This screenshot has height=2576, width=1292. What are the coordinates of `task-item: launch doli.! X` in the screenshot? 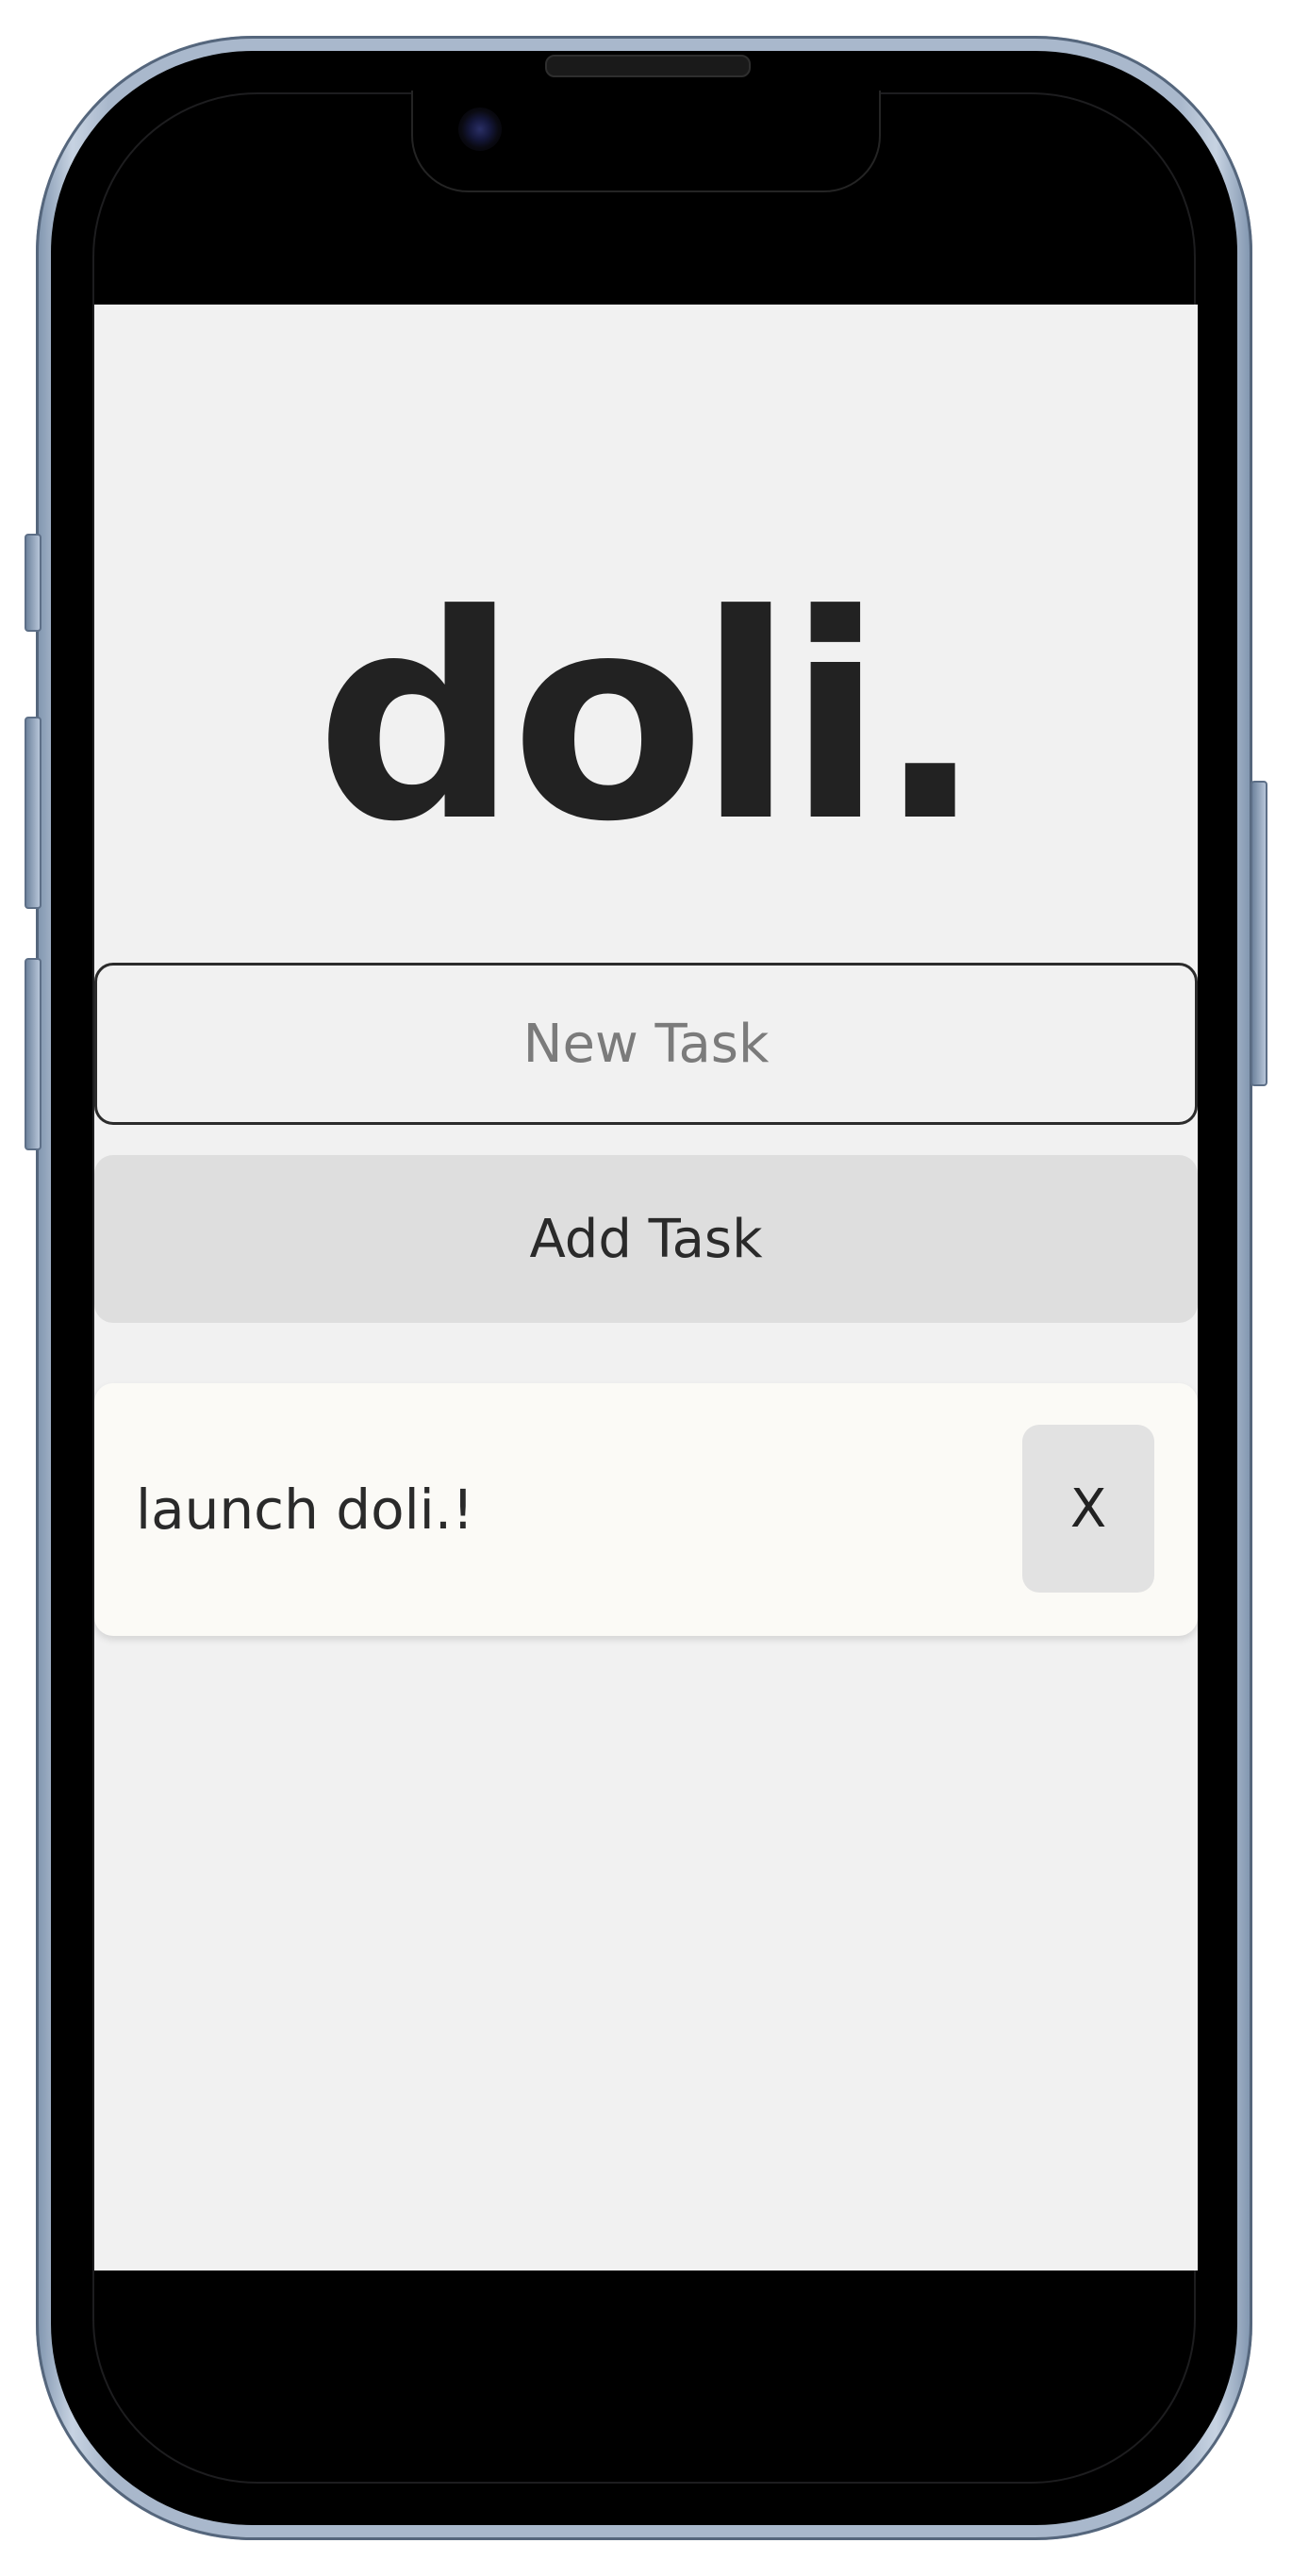 It's located at (646, 1509).